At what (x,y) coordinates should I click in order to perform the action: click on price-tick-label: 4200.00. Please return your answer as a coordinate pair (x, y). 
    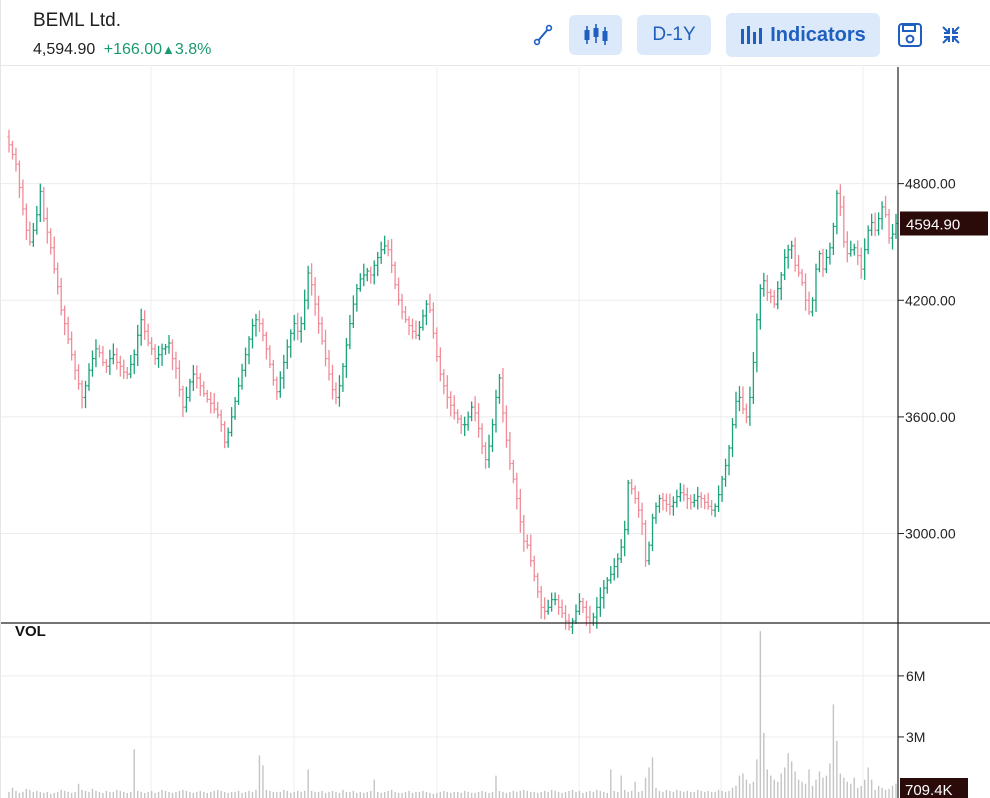
    Looking at the image, I should click on (930, 300).